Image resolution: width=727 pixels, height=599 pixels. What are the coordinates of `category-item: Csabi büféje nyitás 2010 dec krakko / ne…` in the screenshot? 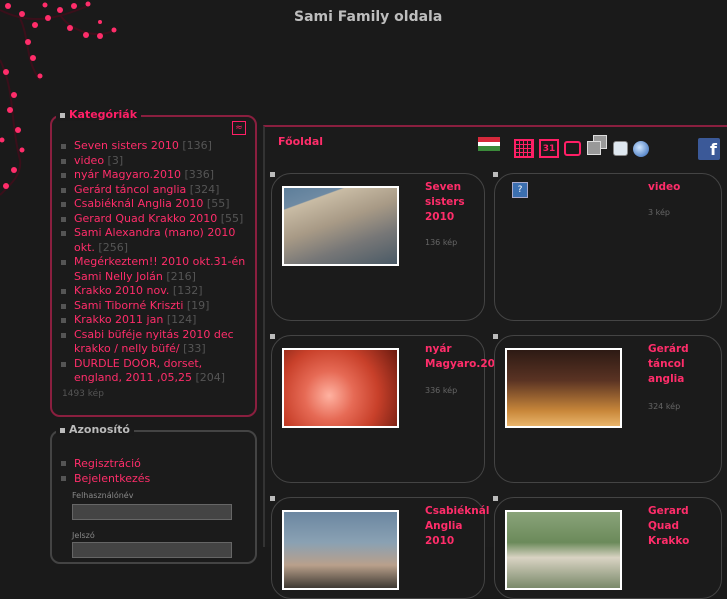 It's located at (156, 342).